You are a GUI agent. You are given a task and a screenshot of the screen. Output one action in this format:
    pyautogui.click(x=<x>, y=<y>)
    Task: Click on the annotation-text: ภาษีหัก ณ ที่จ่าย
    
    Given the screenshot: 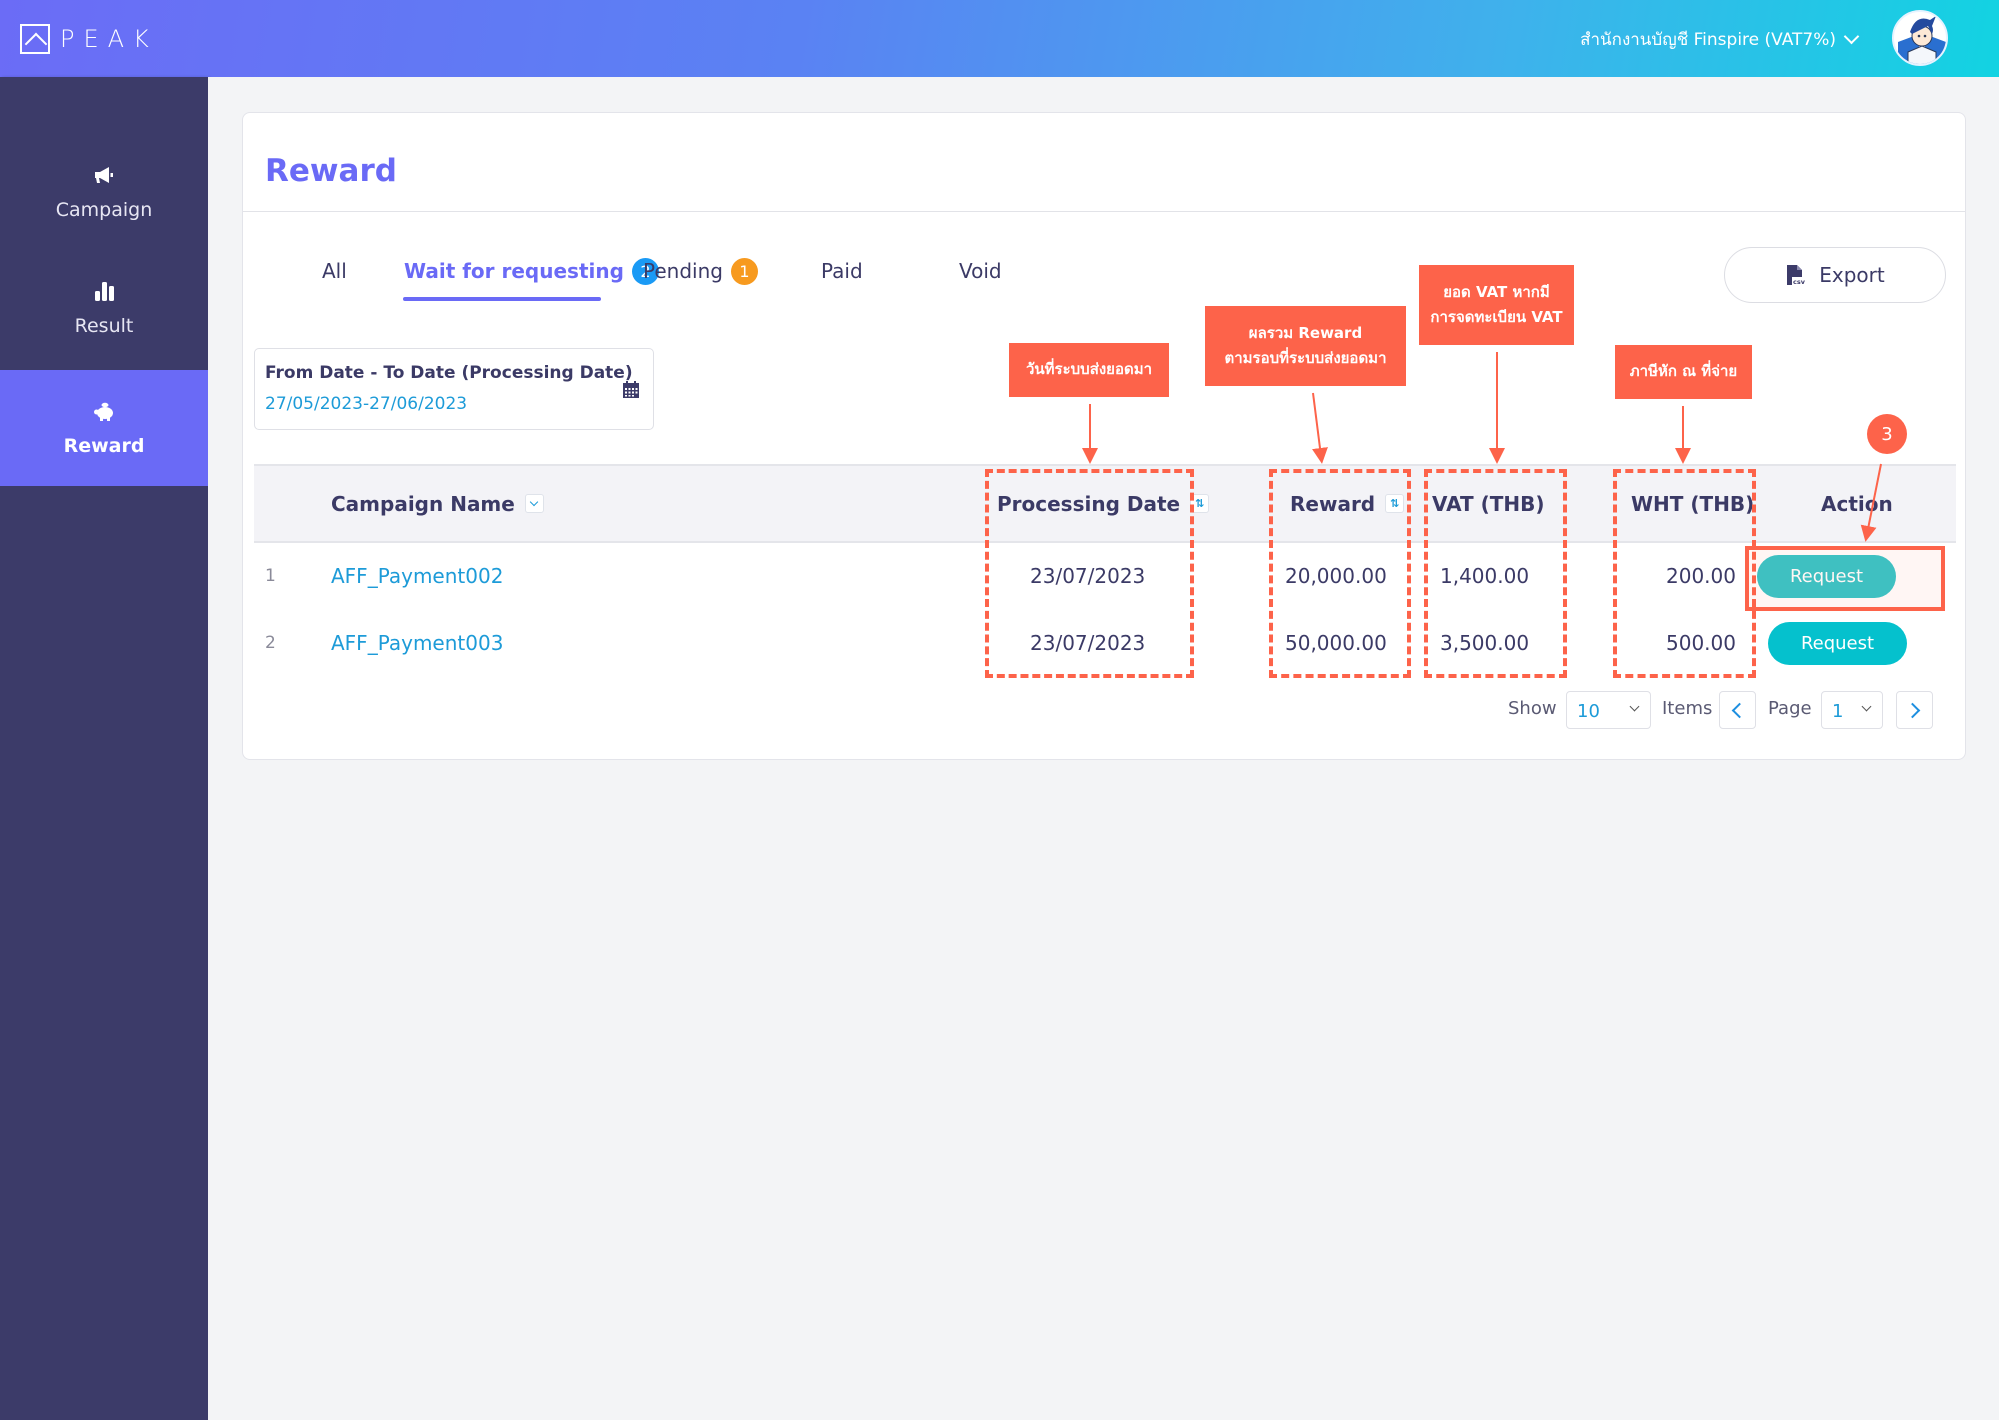 What is the action you would take?
    pyautogui.click(x=1683, y=371)
    